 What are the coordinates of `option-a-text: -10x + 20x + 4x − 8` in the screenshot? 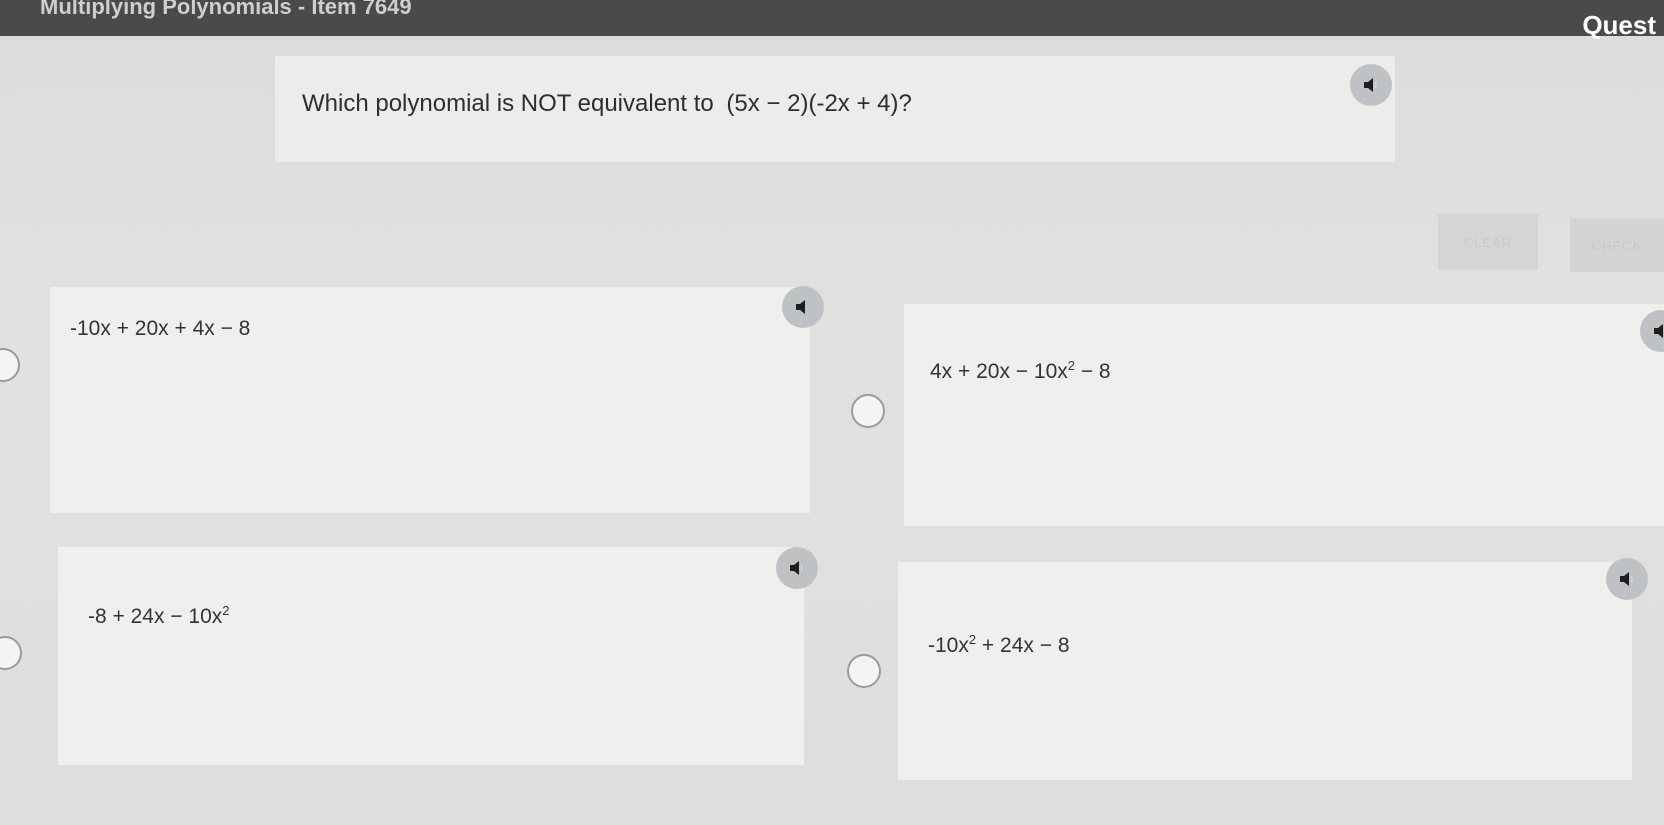 It's located at (160, 328).